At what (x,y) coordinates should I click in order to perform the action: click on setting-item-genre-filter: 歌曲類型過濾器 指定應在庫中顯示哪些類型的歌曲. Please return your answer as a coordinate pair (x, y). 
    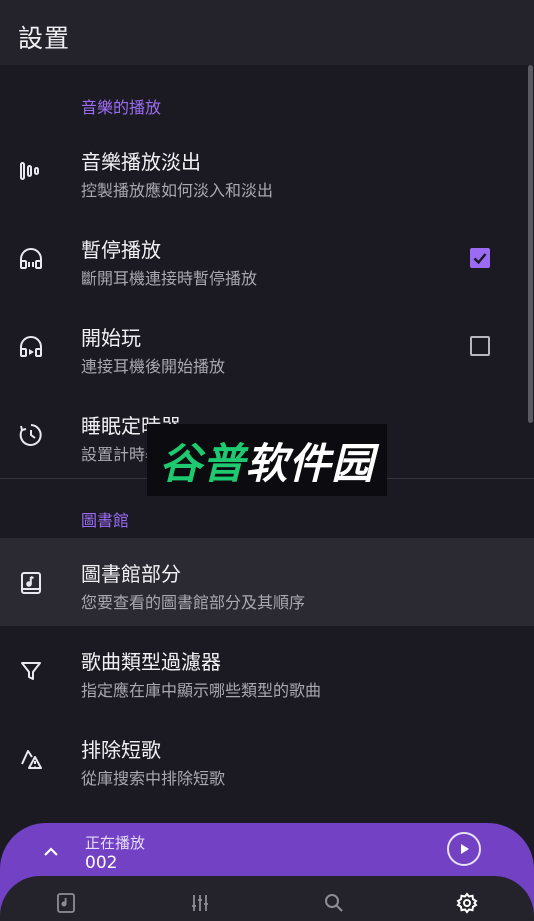
    Looking at the image, I should click on (267, 670).